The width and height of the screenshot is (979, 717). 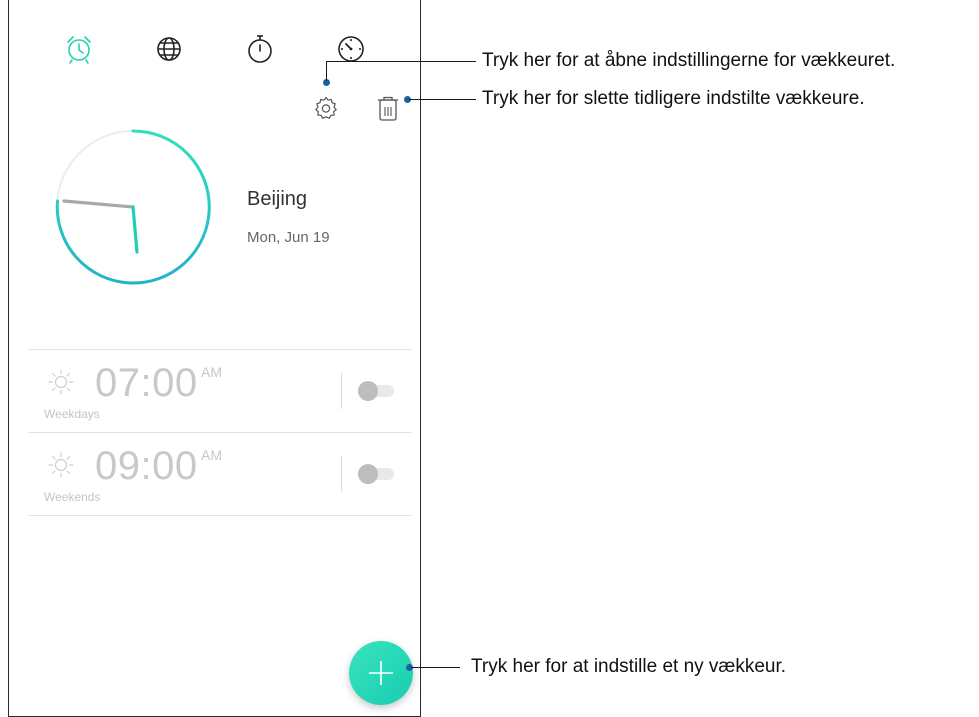 I want to click on alarm-days: Weekdays, so click(x=72, y=414).